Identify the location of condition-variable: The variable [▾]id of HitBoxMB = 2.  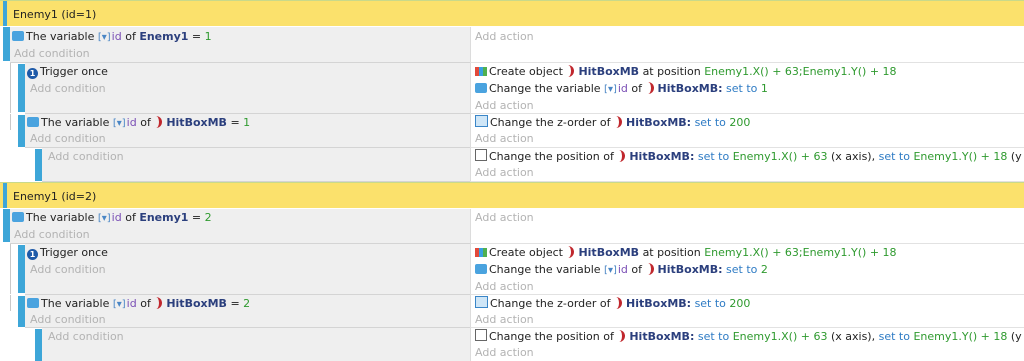
(138, 304).